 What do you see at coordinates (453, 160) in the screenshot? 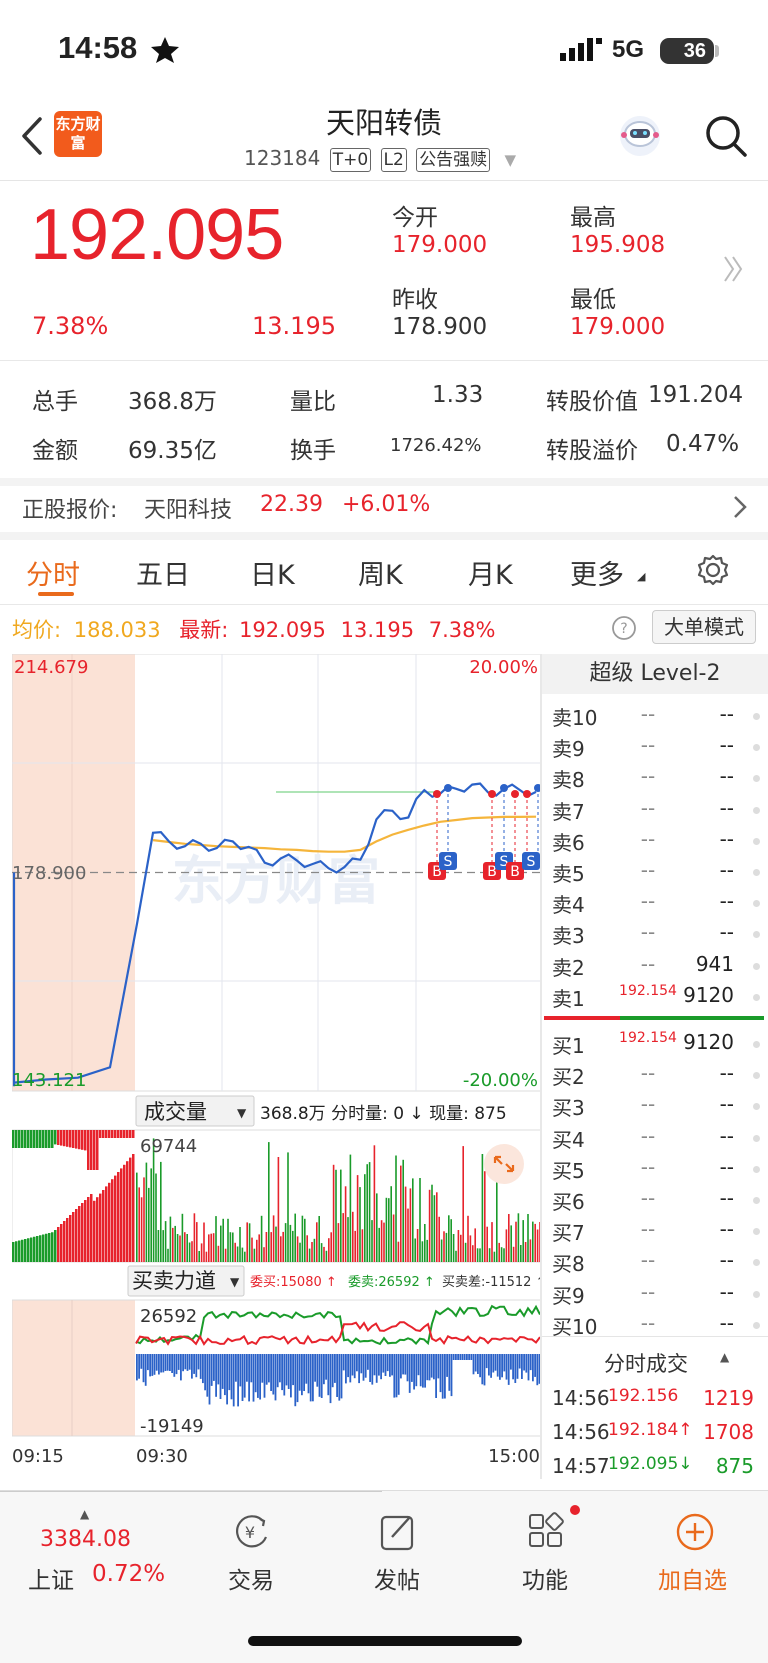
I see `tag-redemption: 公告强赎` at bounding box center [453, 160].